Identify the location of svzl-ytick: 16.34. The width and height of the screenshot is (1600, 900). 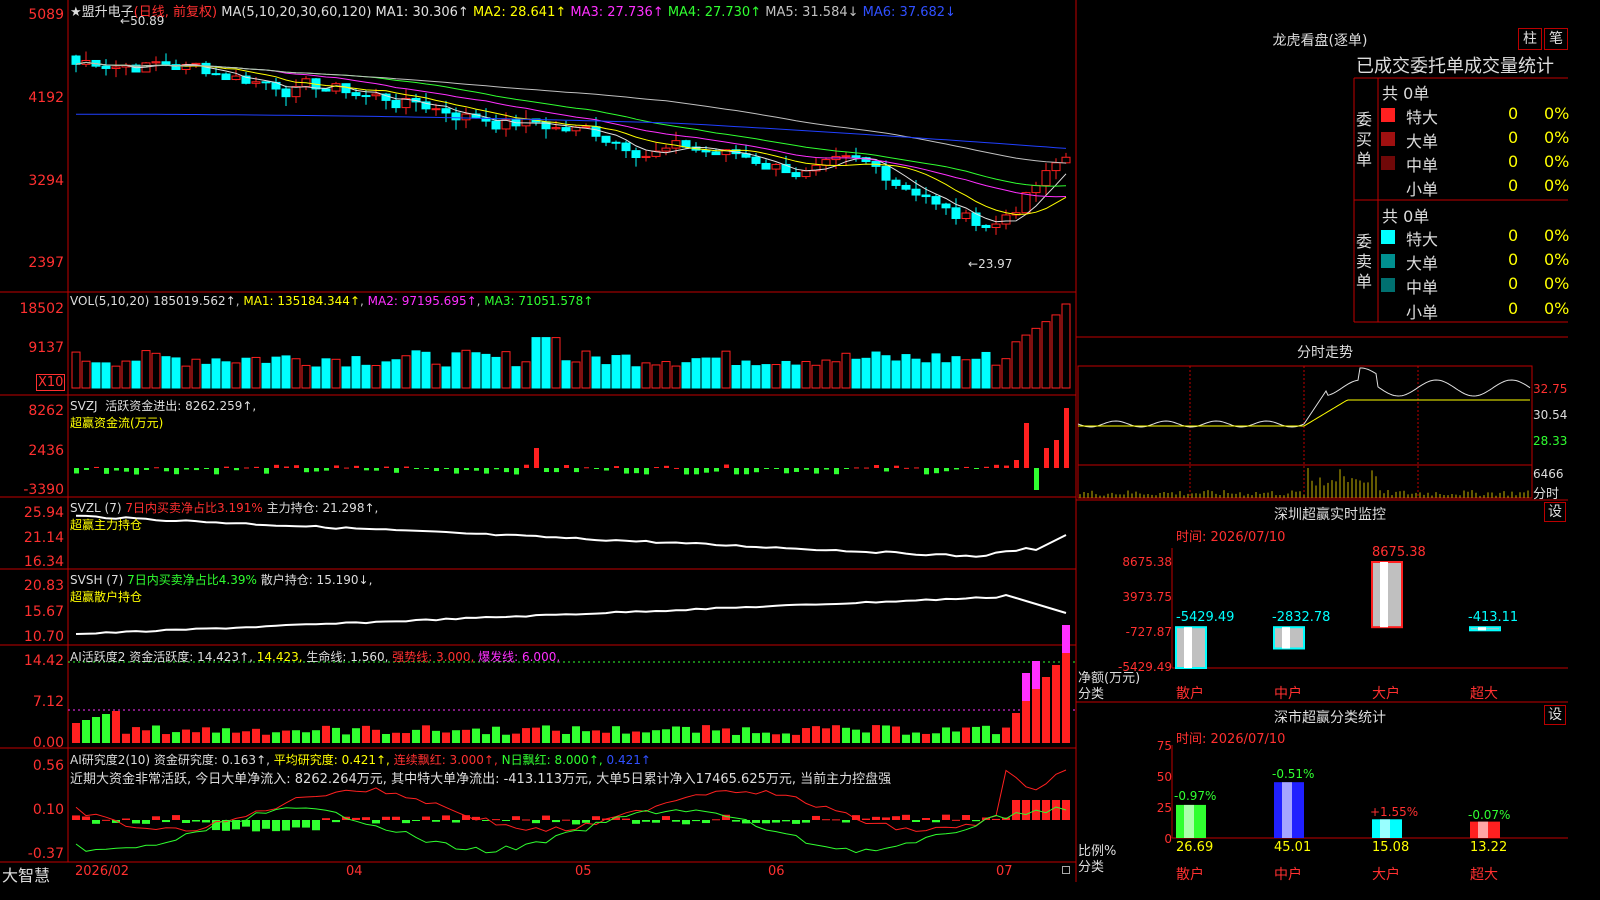
(43, 562).